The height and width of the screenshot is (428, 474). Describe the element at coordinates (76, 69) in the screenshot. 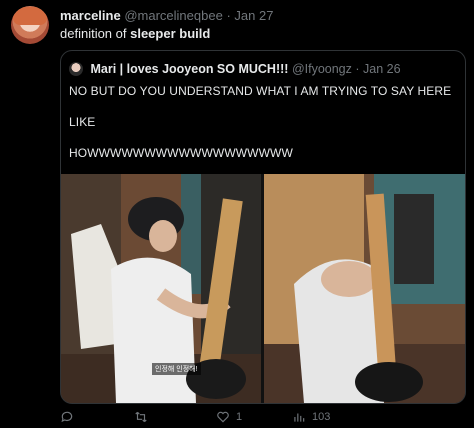

I see `quoted-avatar` at that location.